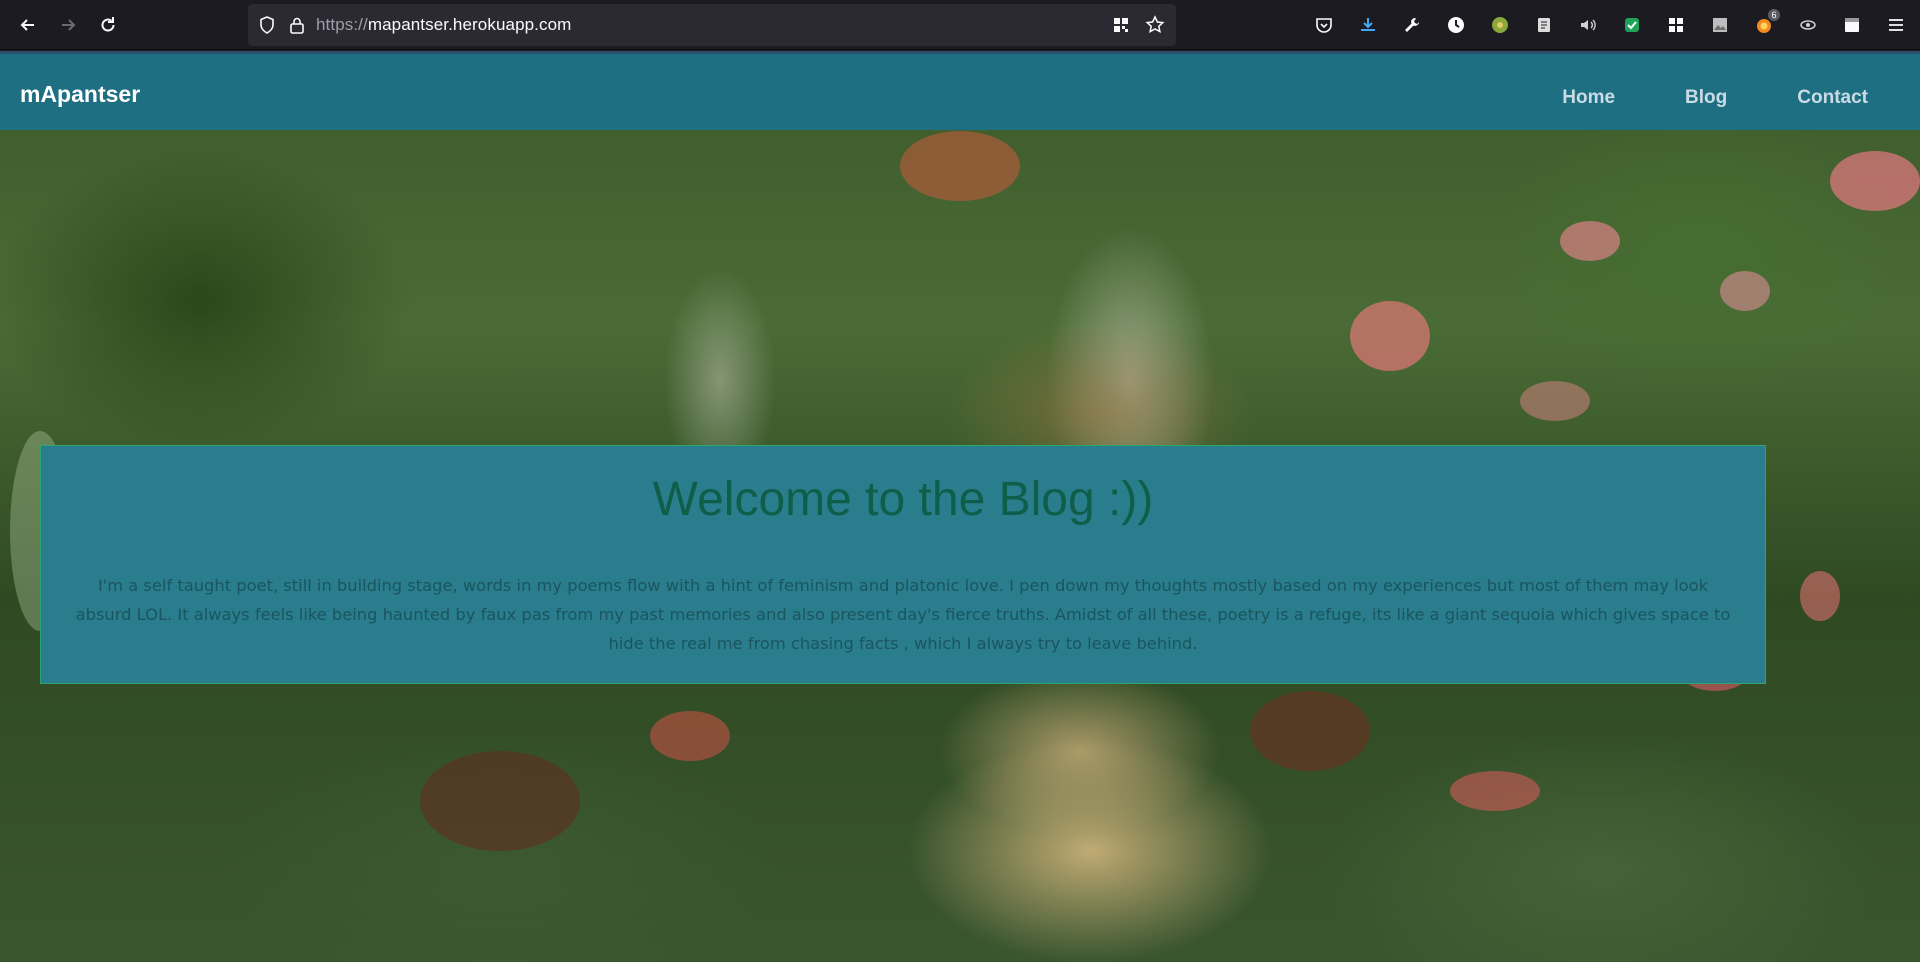 Image resolution: width=1920 pixels, height=962 pixels. Describe the element at coordinates (712, 25) in the screenshot. I see `address-bar: https://mapantser.herokuapp.com` at that location.